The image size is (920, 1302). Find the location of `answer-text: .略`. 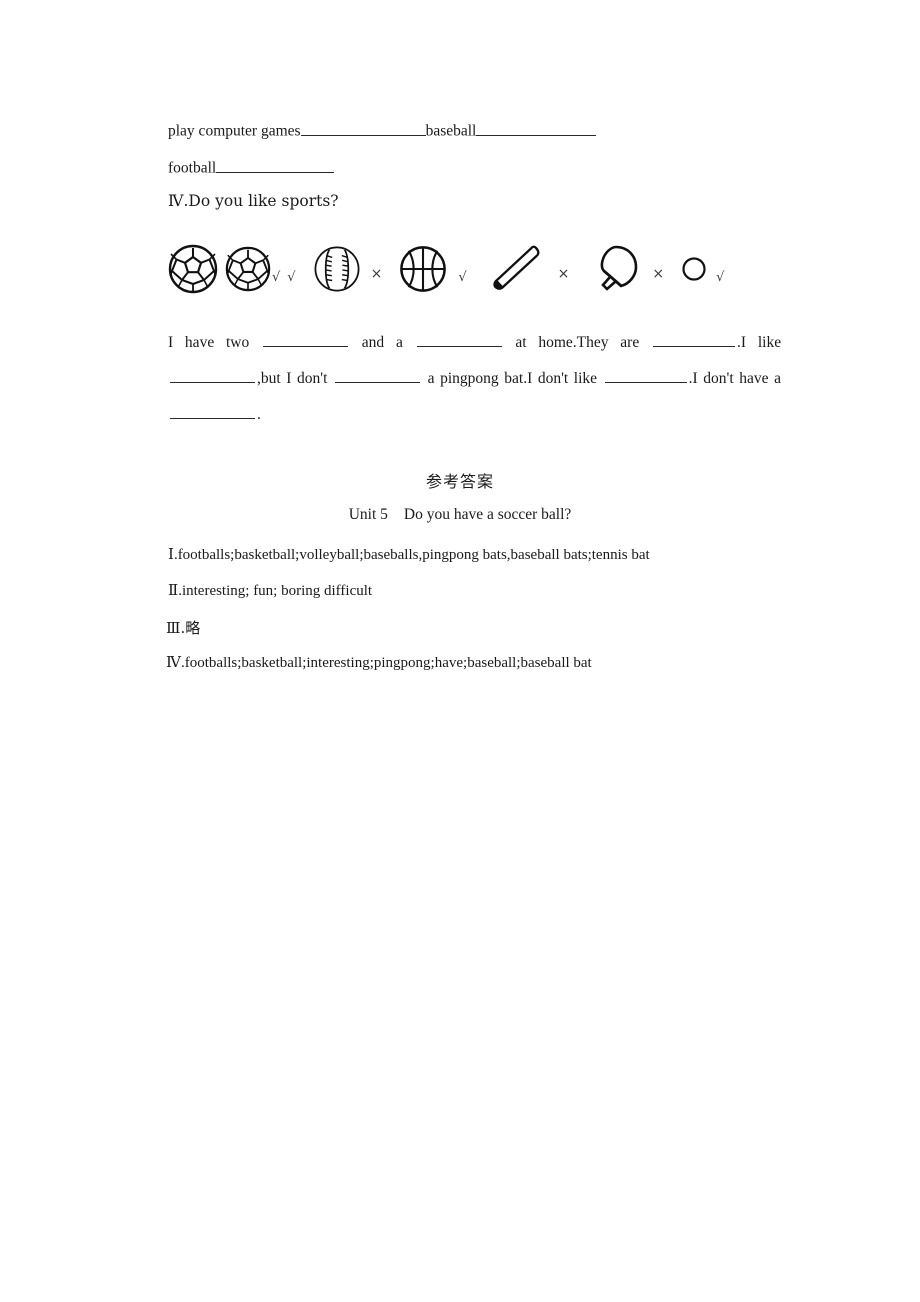

answer-text: .略 is located at coordinates (190, 628).